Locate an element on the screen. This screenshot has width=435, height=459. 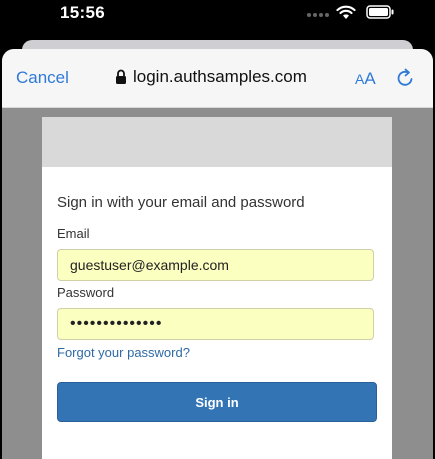
lock-icon is located at coordinates (121, 76).